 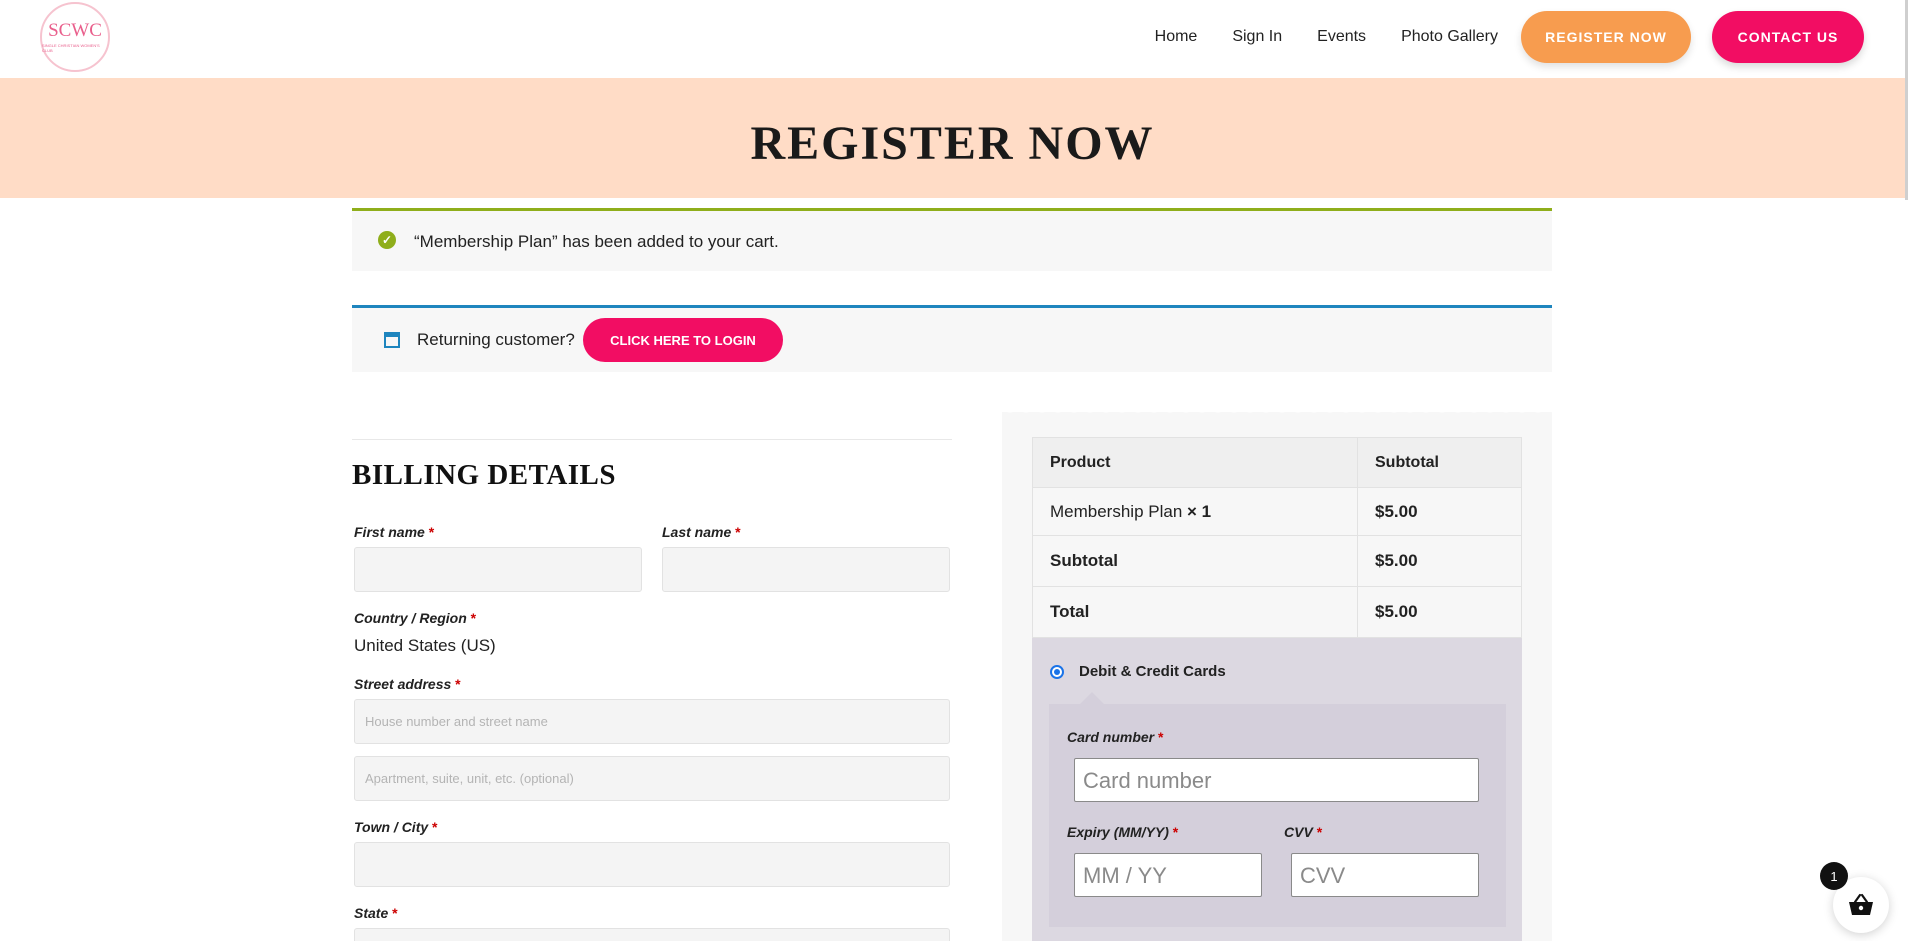 I want to click on register-now-button: REGISTER NOW, so click(x=1606, y=37).